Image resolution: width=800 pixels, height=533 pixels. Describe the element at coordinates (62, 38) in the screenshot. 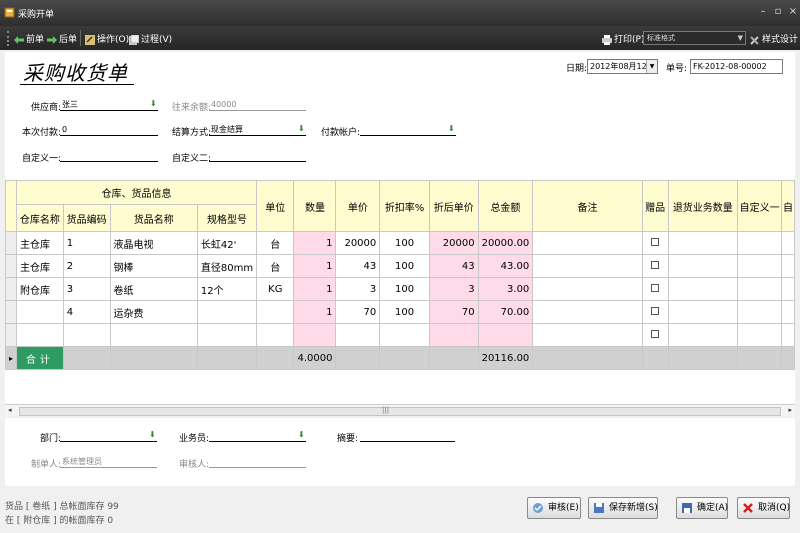

I see `next-button: 后单` at that location.